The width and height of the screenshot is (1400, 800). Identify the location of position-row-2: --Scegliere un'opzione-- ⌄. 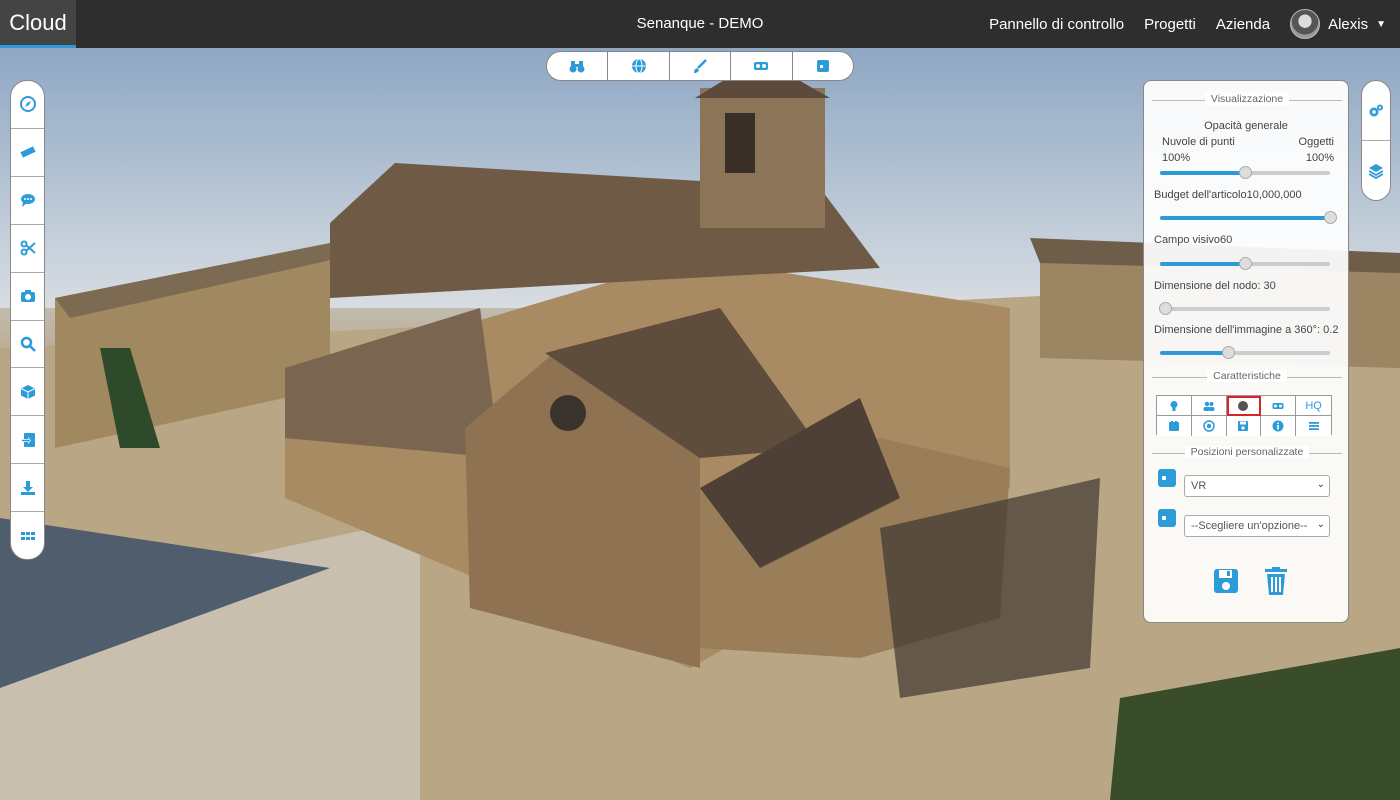
(1246, 523).